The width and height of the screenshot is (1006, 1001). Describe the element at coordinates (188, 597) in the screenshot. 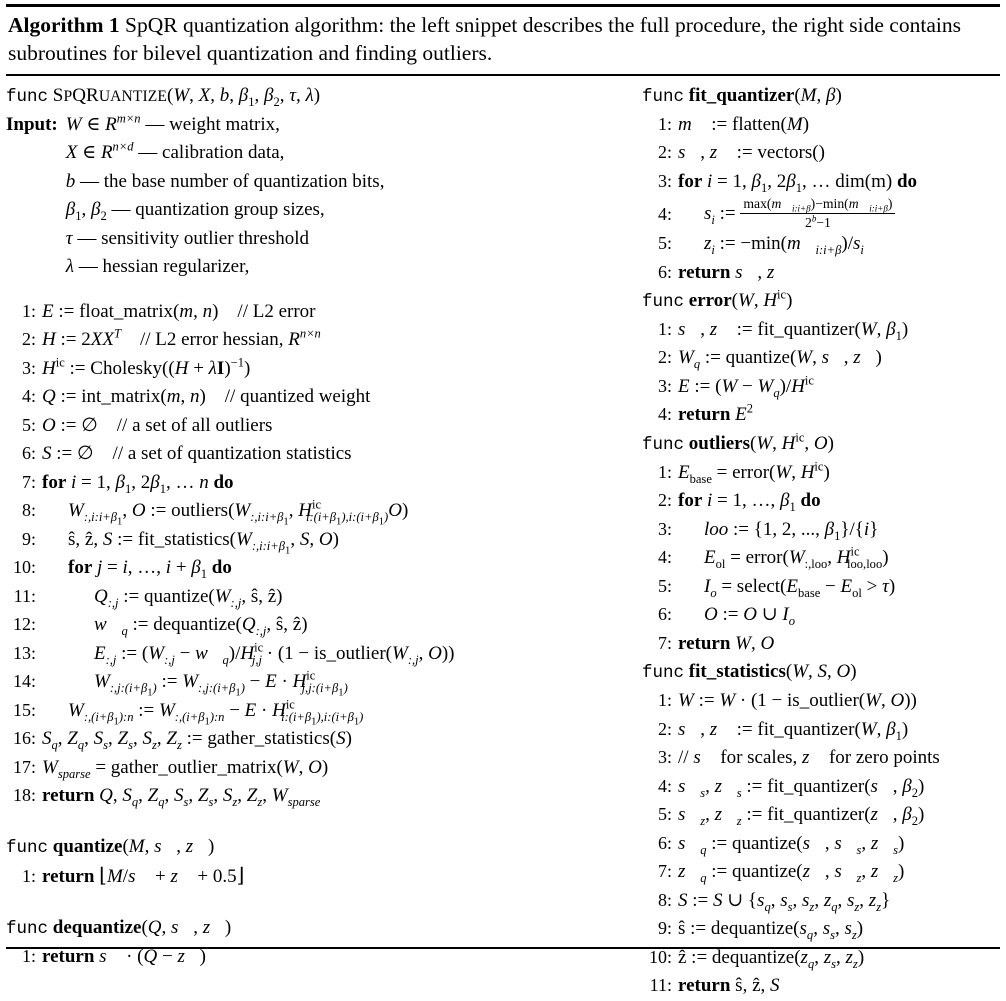

I see `step-body: Q:,j := quantize(W:,j, ŝ, ẑ)` at that location.